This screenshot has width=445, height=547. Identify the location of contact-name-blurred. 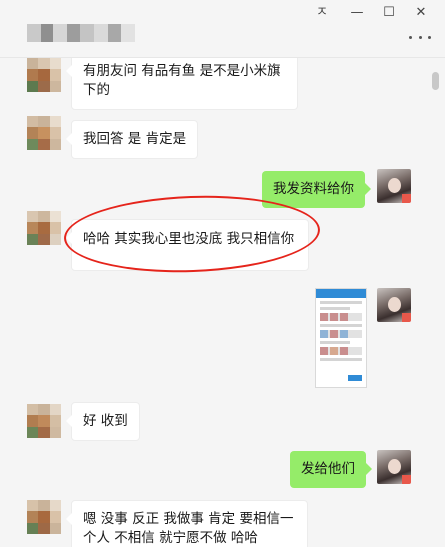
(81, 33).